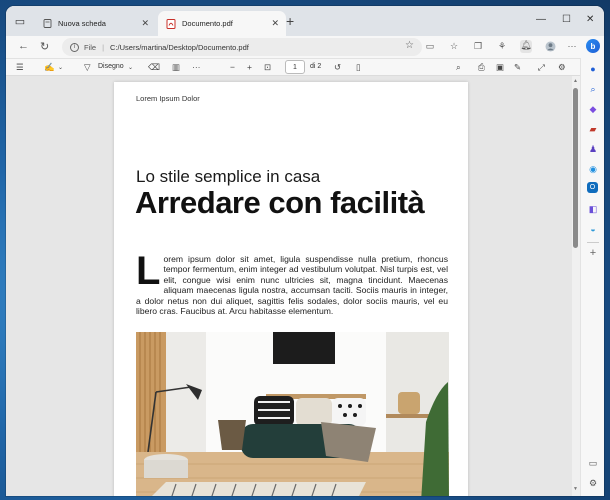  Describe the element at coordinates (358, 67) in the screenshot. I see `page-view-icon: ▯` at that location.